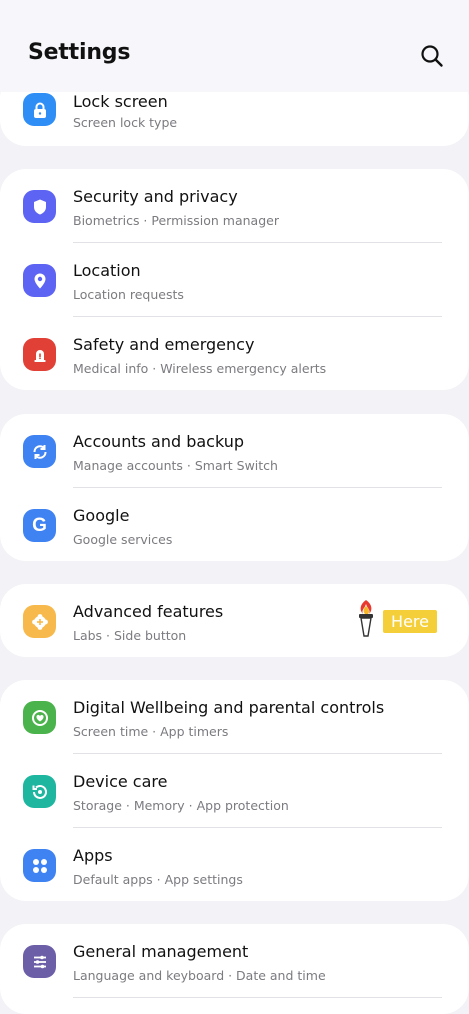 The width and height of the screenshot is (469, 1014). Describe the element at coordinates (39, 525) in the screenshot. I see `google-g-icon: G` at that location.